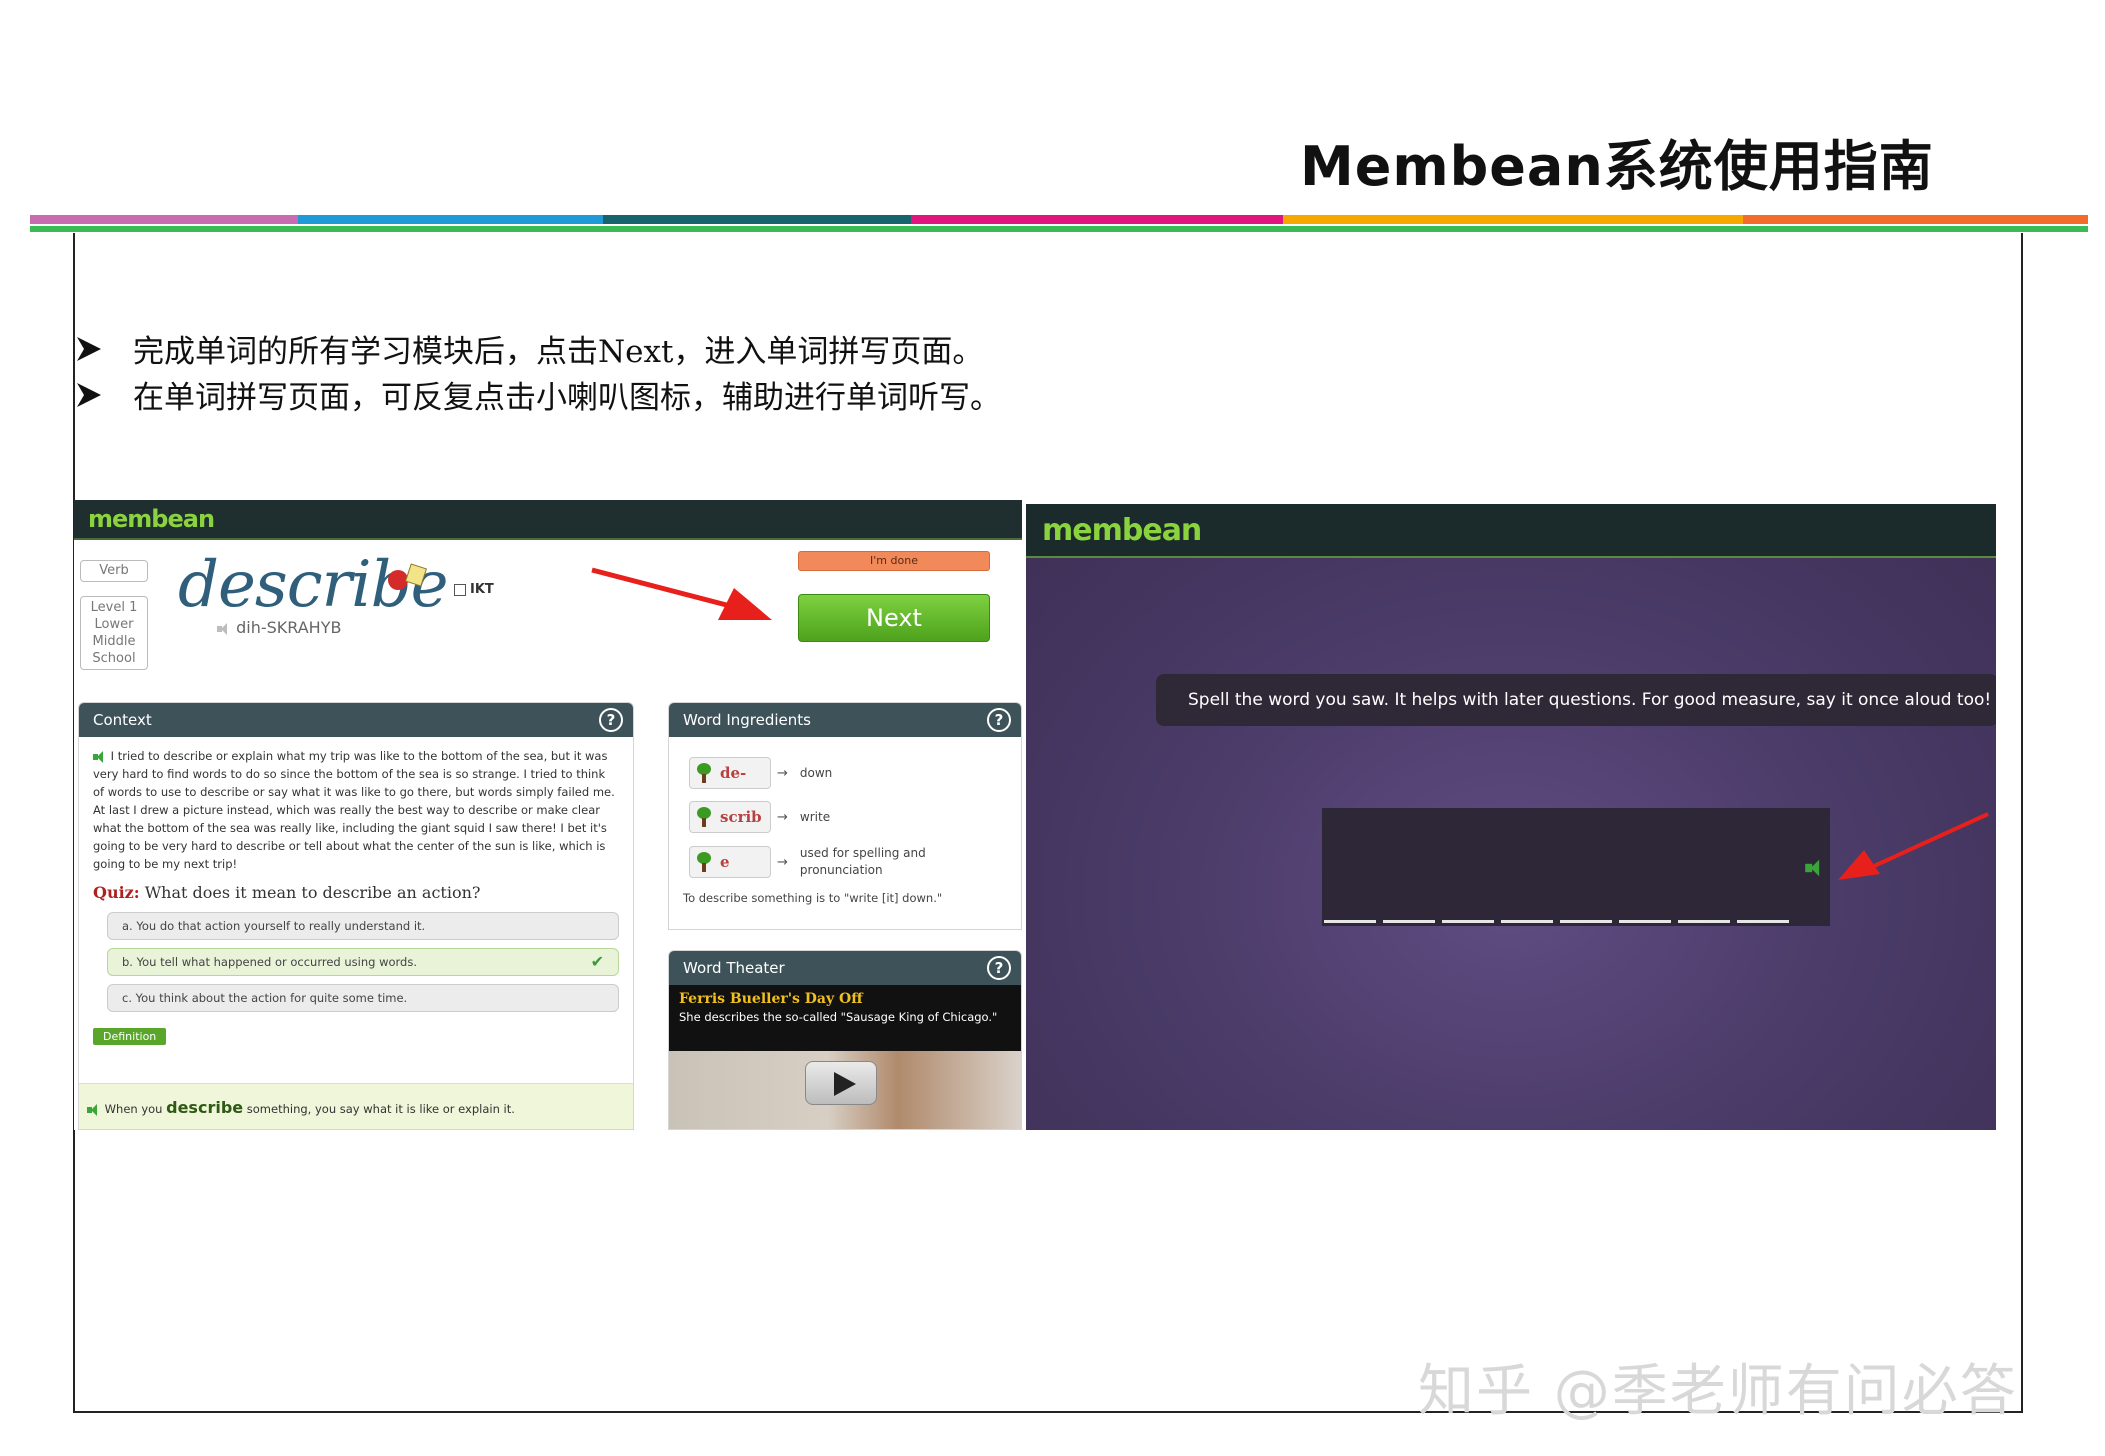 This screenshot has height=1456, width=2105. Describe the element at coordinates (89, 348) in the screenshot. I see `bullet-arrow-icon` at that location.